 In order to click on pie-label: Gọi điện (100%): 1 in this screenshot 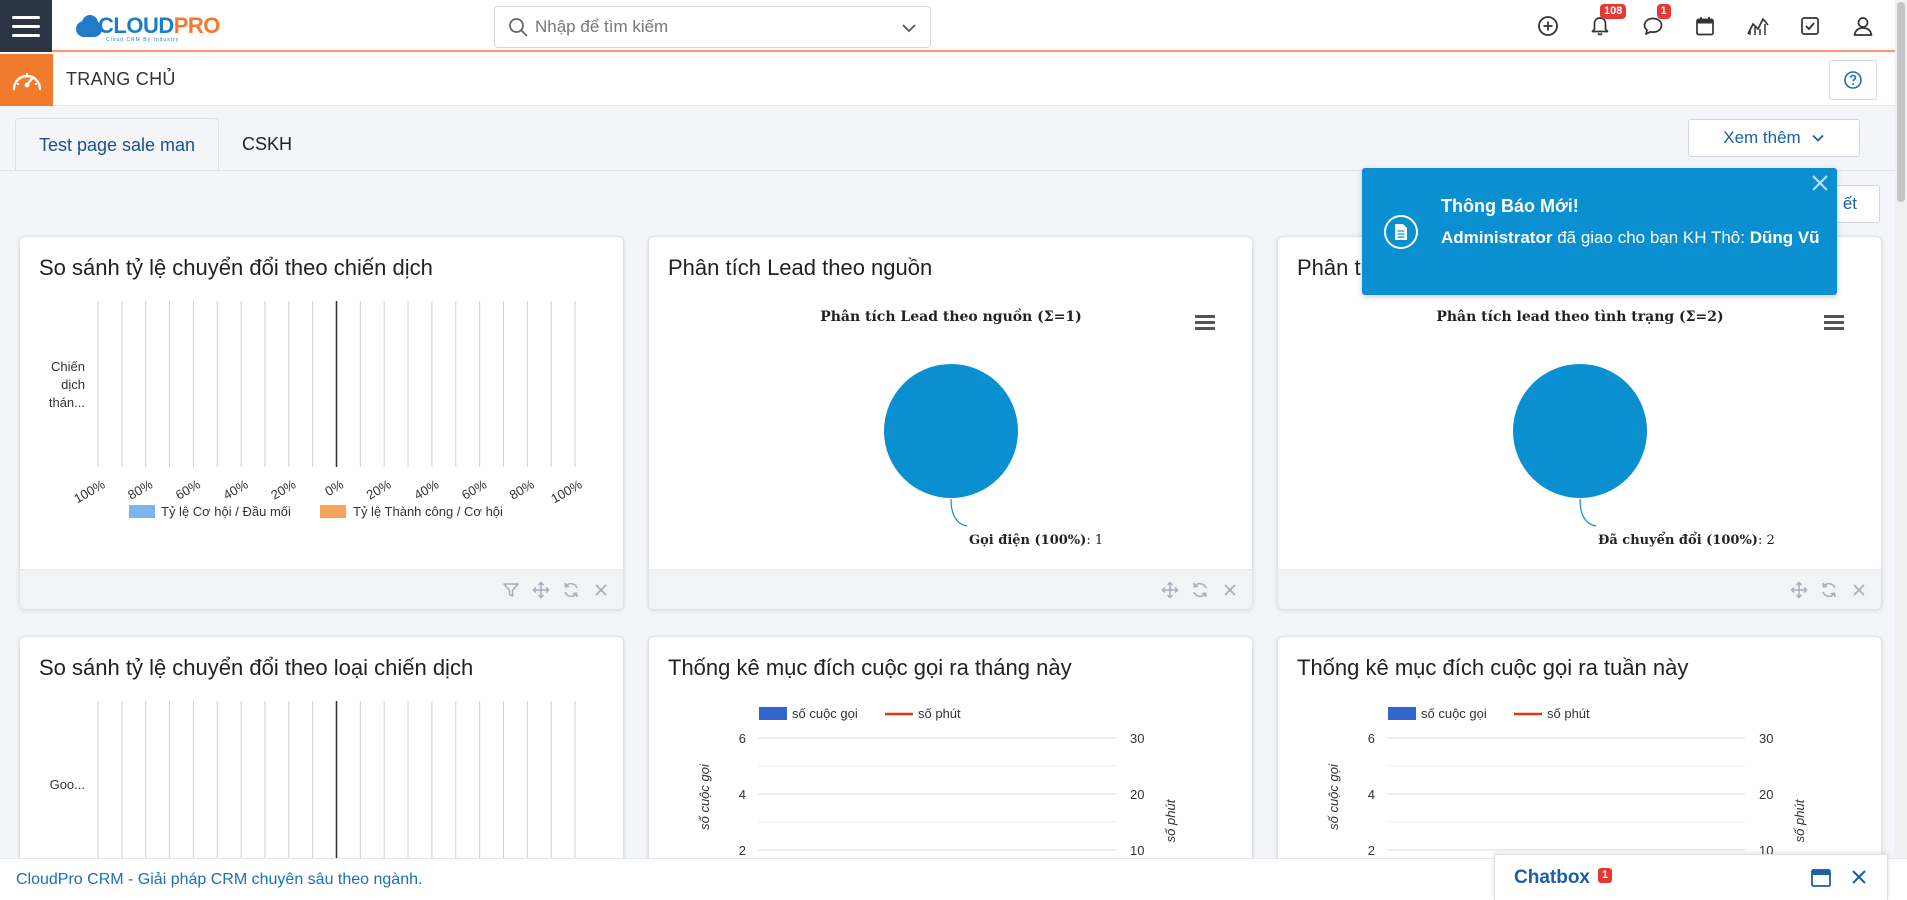, I will do `click(1036, 540)`.